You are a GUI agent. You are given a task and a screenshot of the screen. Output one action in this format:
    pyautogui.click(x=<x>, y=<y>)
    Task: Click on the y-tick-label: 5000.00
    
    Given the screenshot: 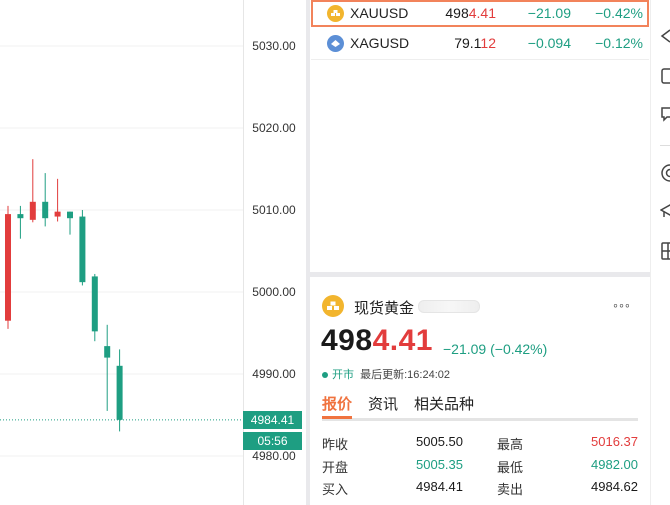 What is the action you would take?
    pyautogui.click(x=274, y=292)
    